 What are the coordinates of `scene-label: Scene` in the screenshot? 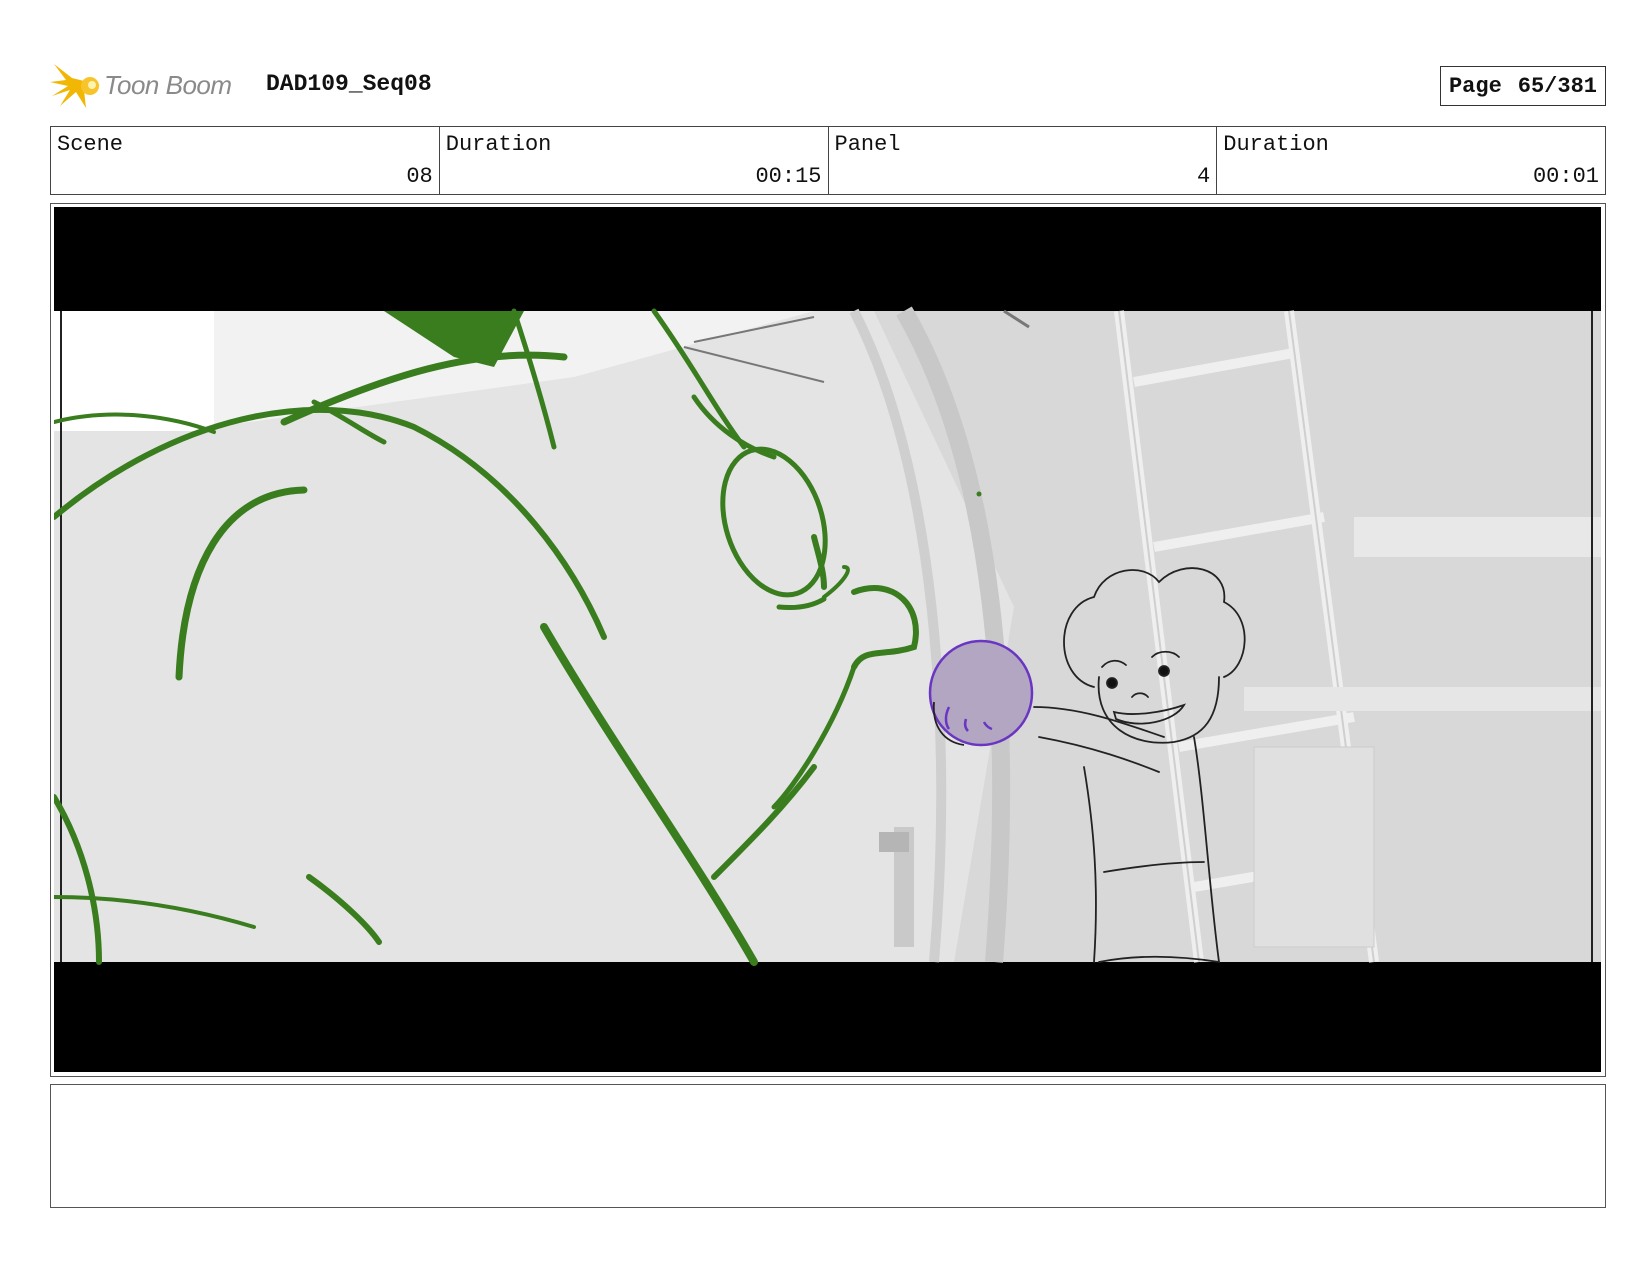 It's located at (90, 144).